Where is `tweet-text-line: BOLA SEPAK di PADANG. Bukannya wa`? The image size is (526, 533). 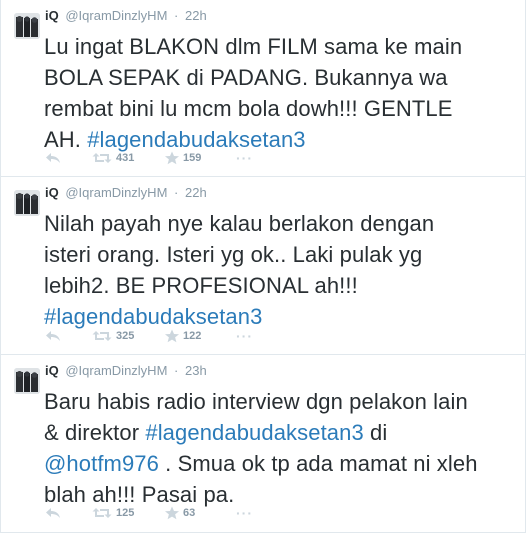 tweet-text-line: BOLA SEPAK di PADANG. Bukannya wa is located at coordinates (246, 77).